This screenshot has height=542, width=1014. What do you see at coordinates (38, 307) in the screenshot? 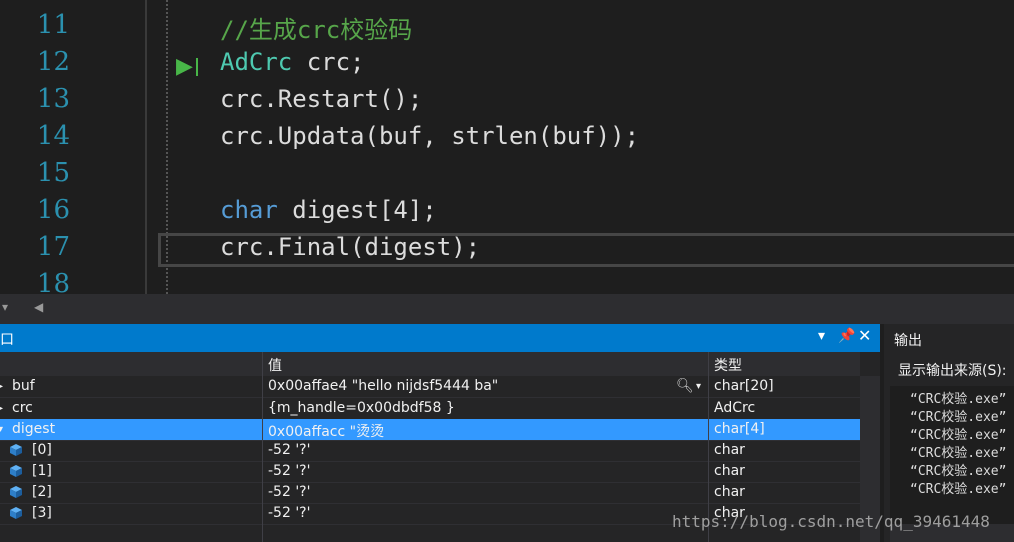
I see `scroll-left-icon: ◀` at bounding box center [38, 307].